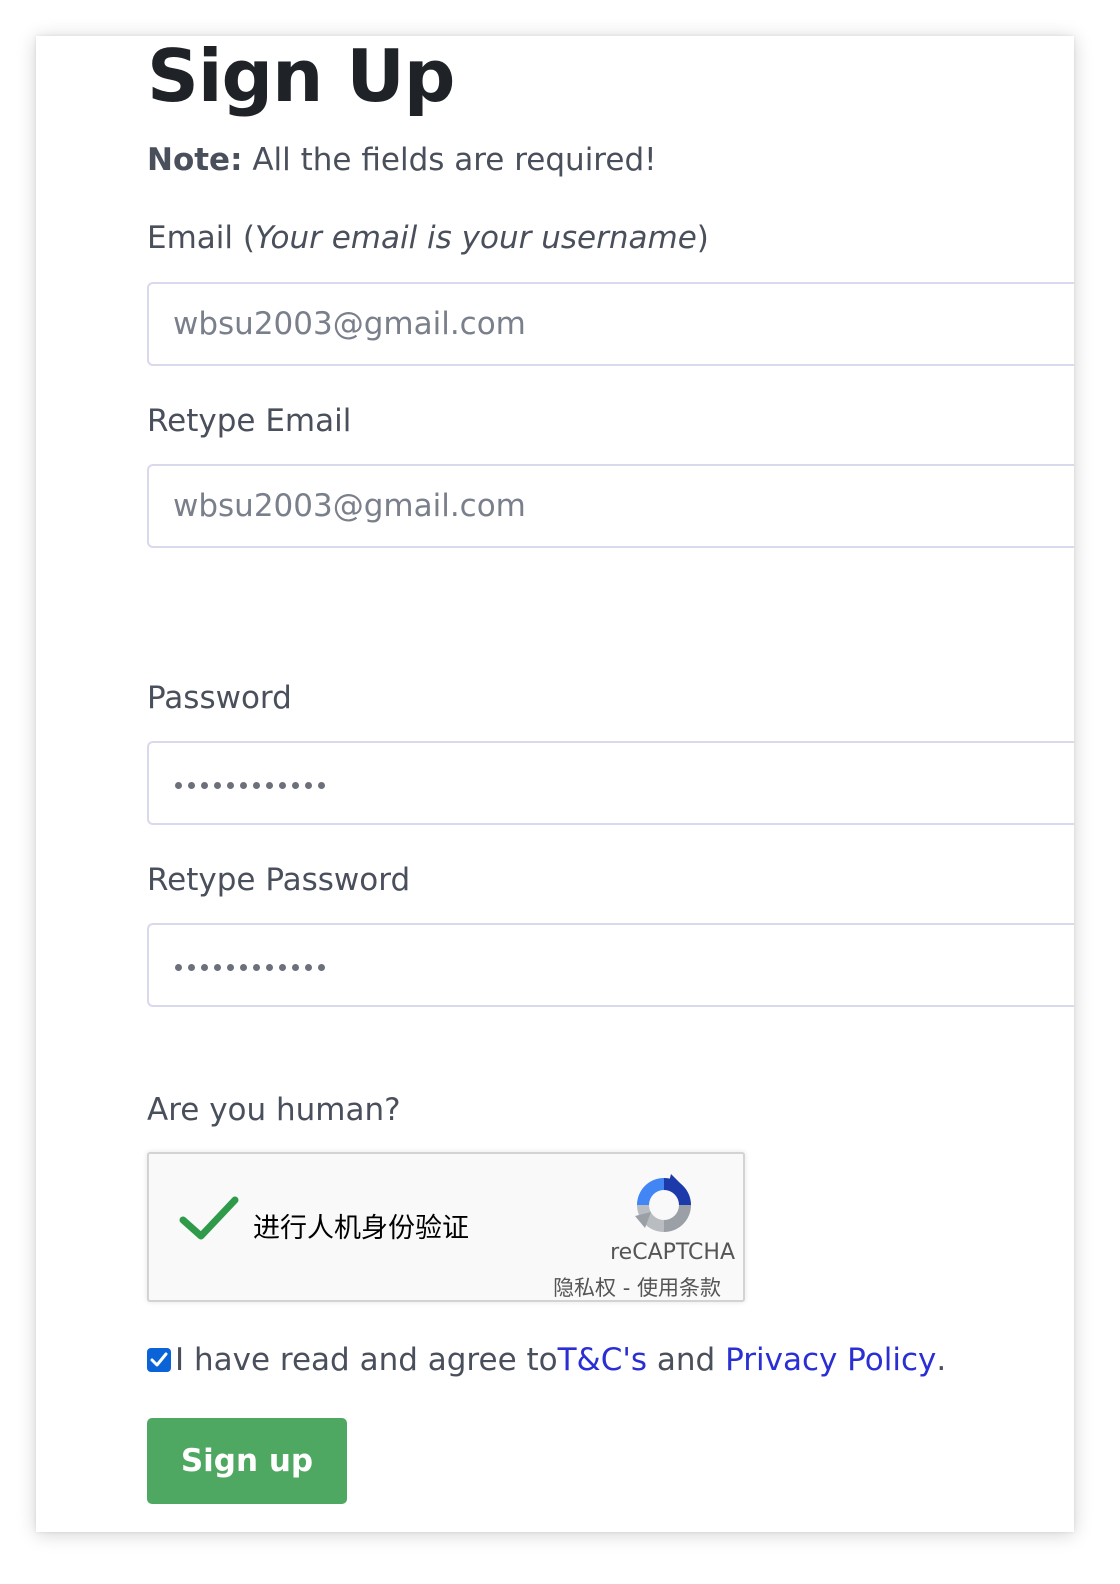 Image resolution: width=1120 pixels, height=1584 pixels. I want to click on agreement-checkbox, so click(159, 1360).